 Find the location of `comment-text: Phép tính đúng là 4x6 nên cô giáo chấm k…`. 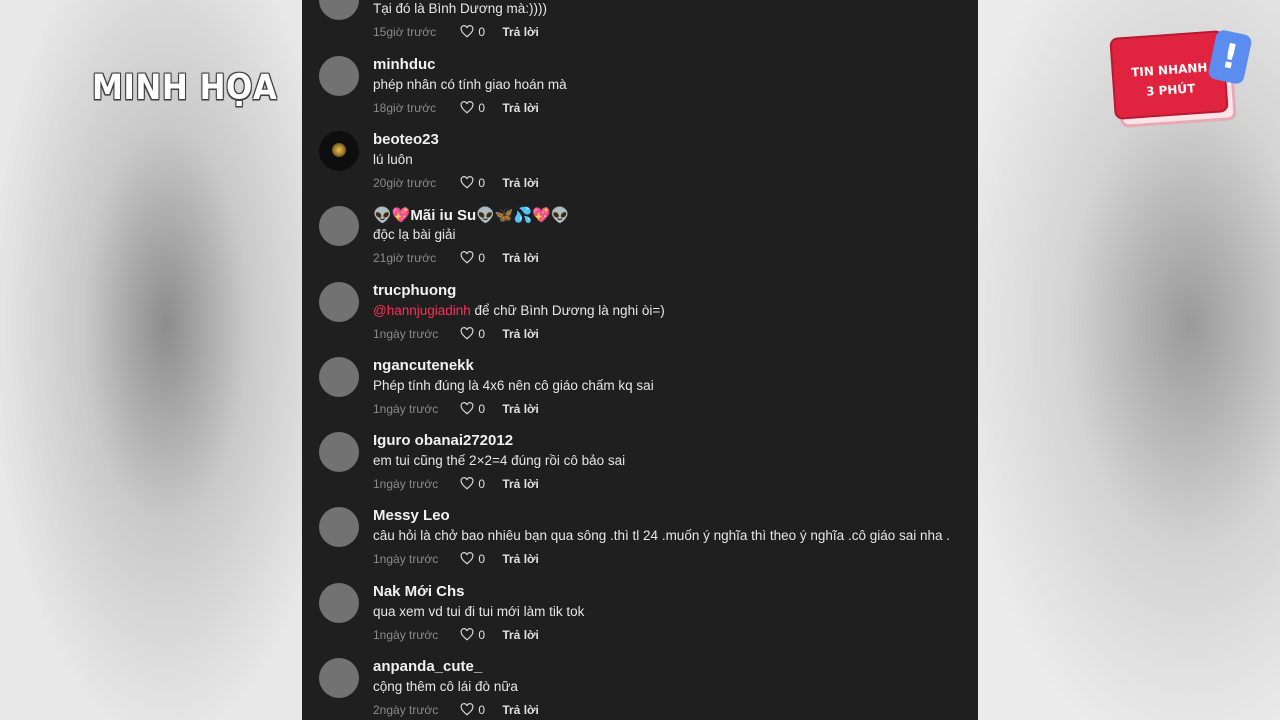

comment-text: Phép tính đúng là 4x6 nên cô giáo chấm k… is located at coordinates (513, 385).